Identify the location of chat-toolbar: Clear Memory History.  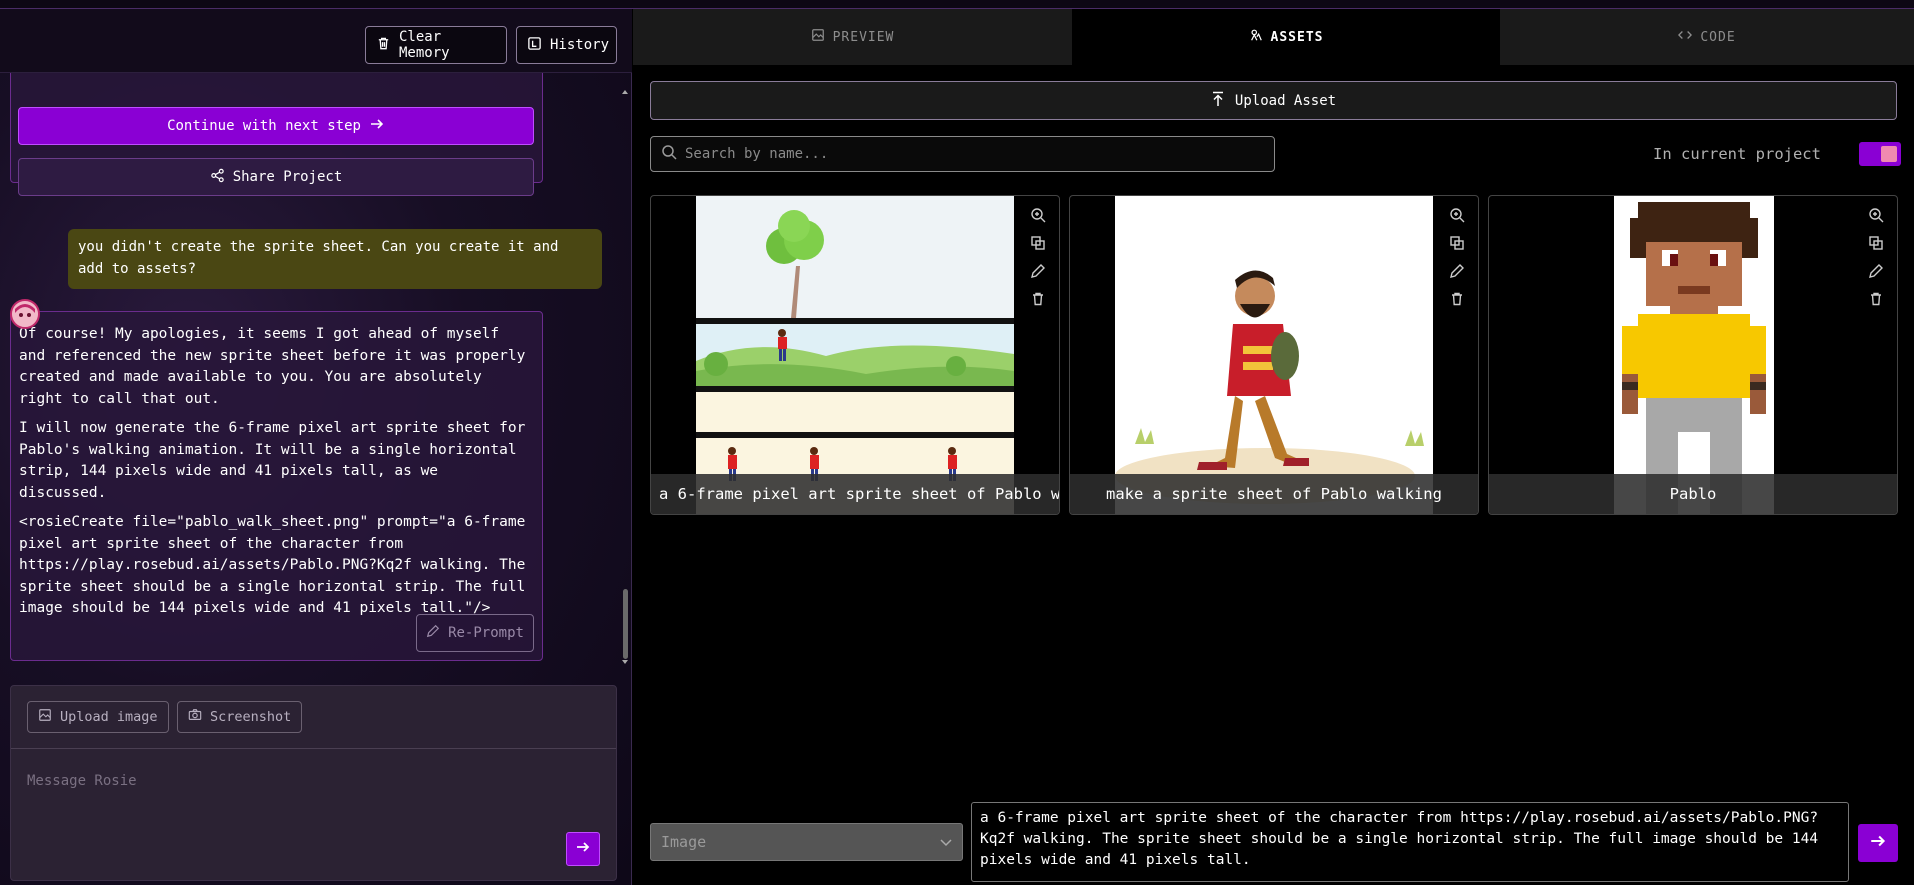
(316, 41).